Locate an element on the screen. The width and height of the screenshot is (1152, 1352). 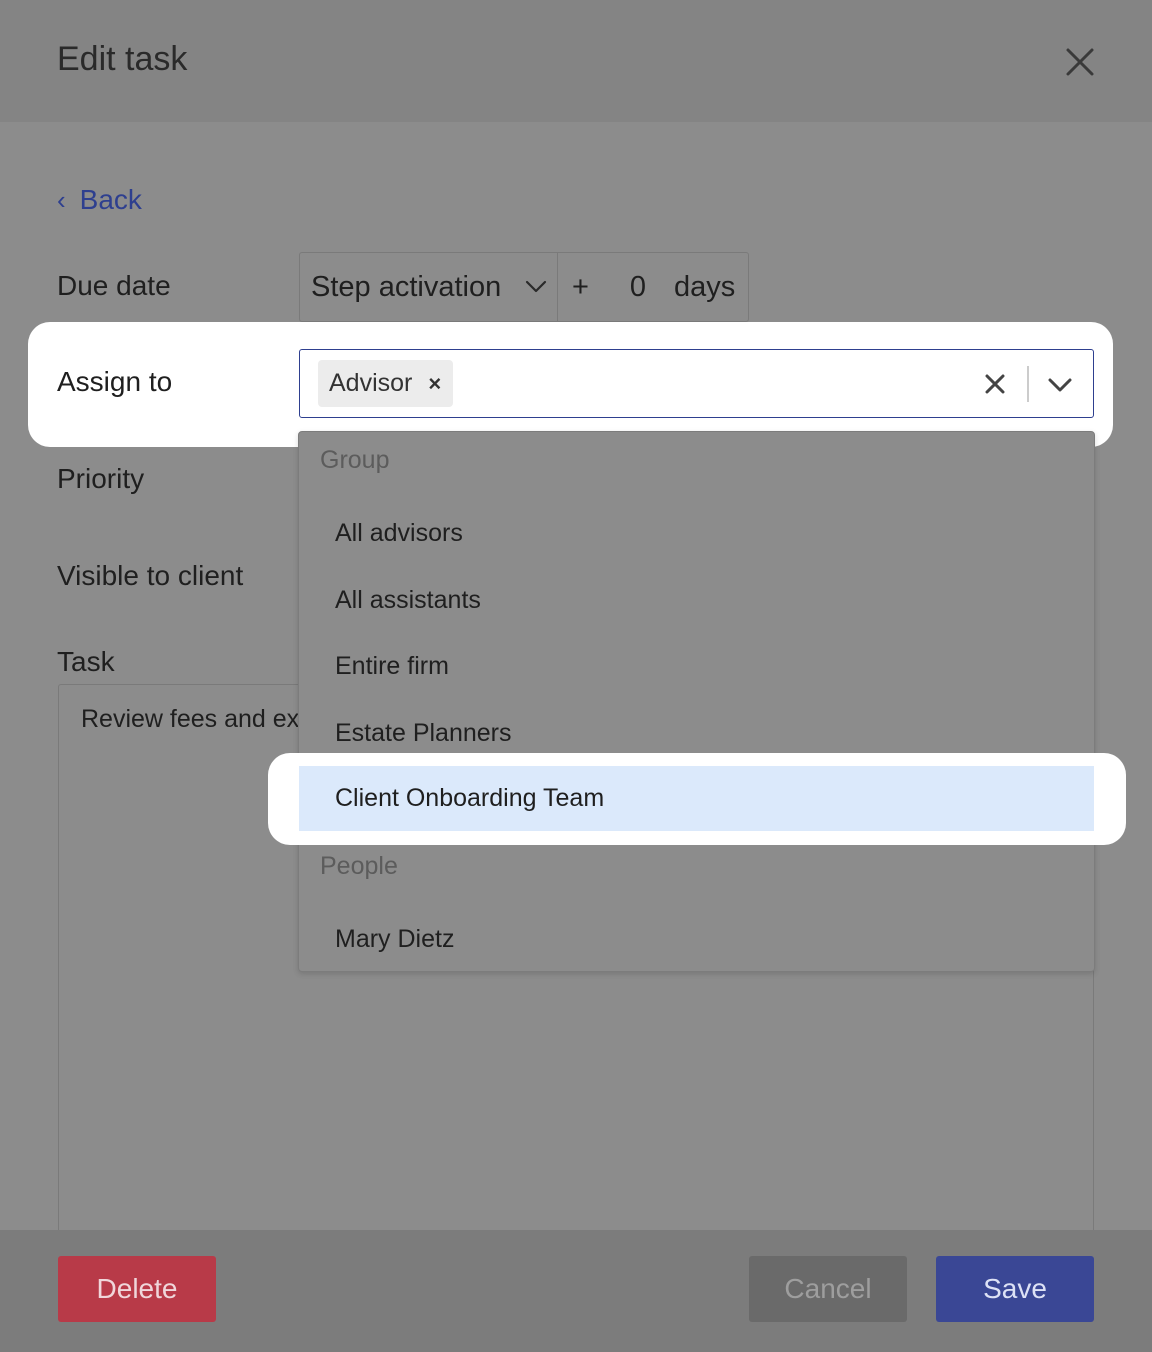
clear-icon is located at coordinates (995, 384).